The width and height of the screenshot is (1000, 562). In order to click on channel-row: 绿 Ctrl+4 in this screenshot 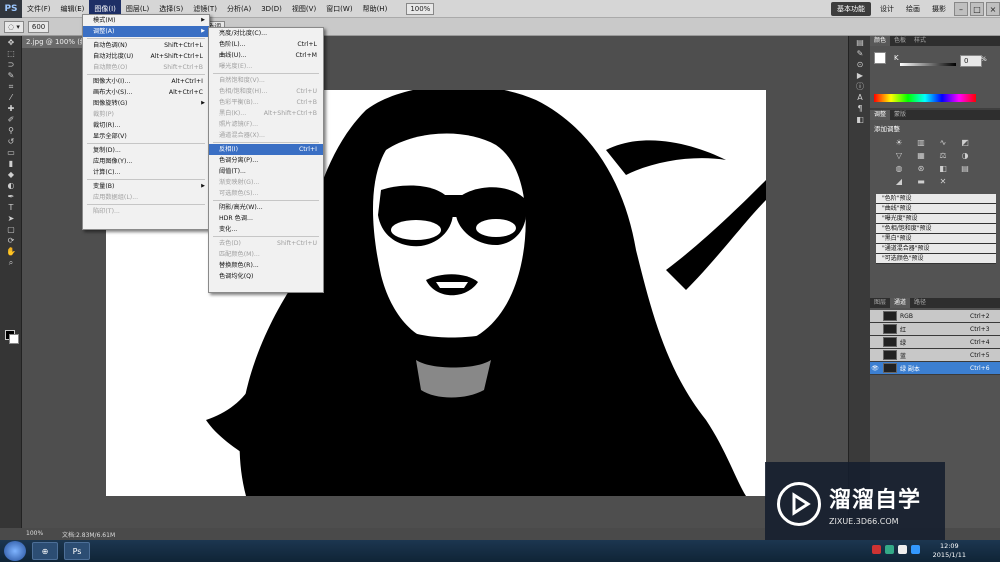, I will do `click(935, 342)`.